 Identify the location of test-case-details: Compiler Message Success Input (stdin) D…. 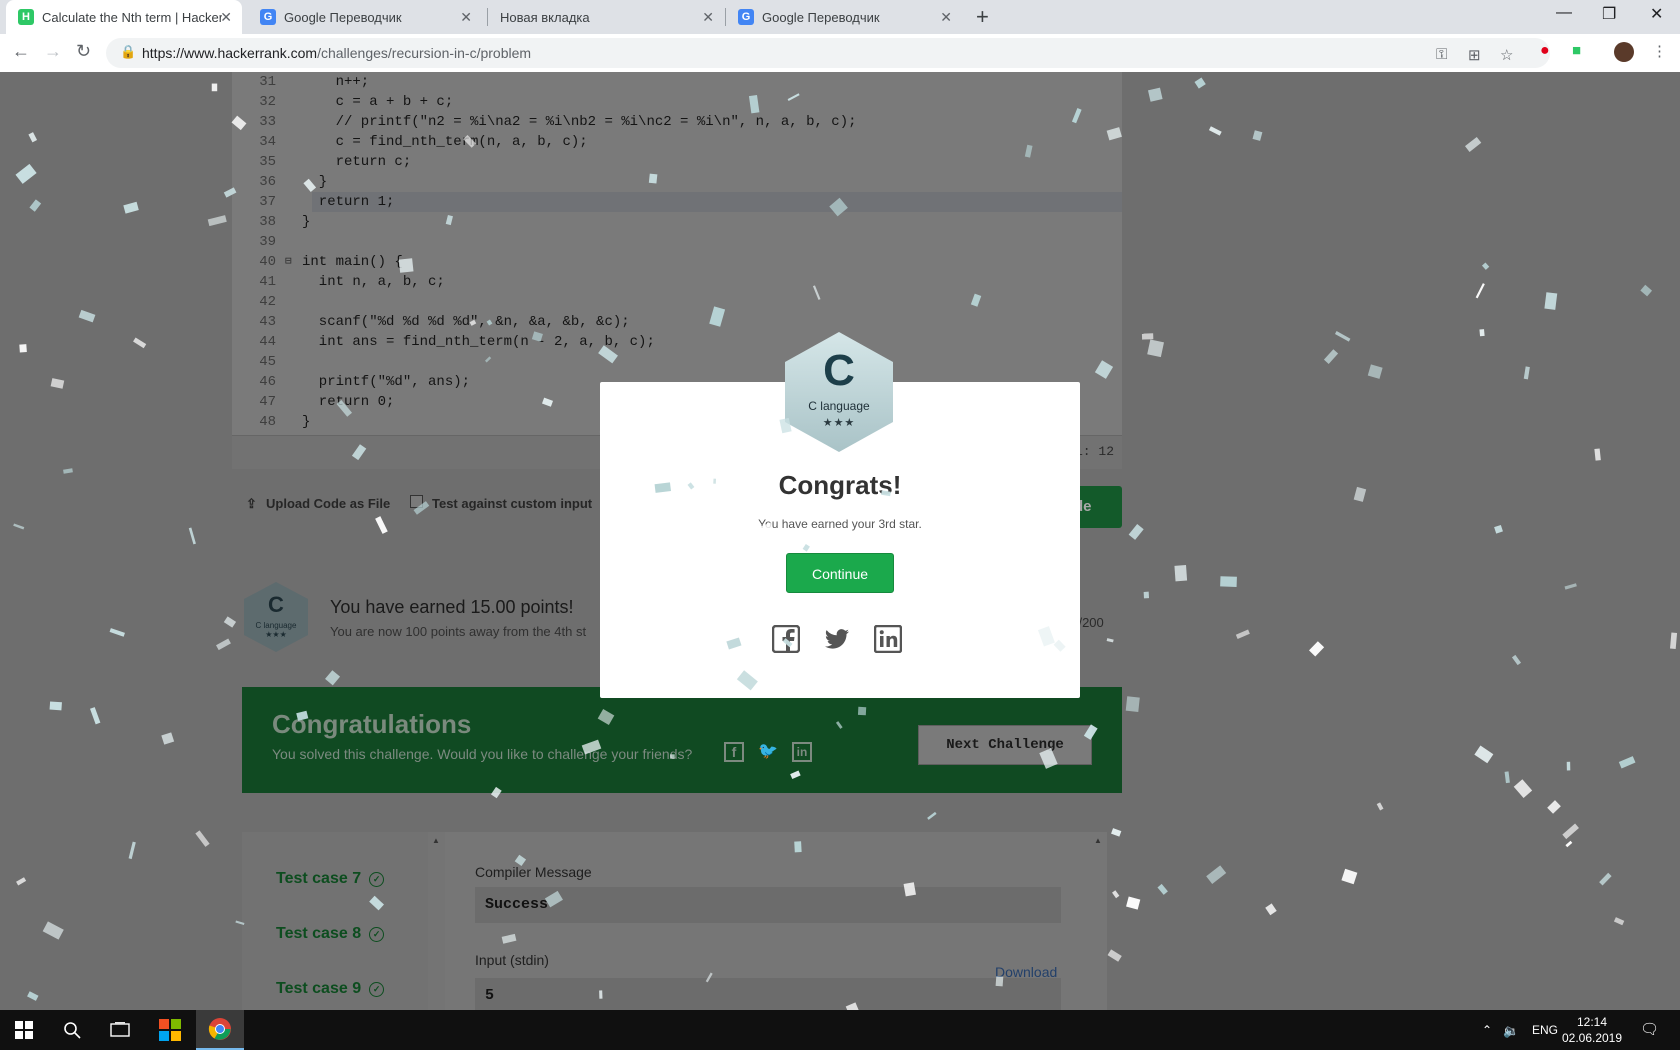
(776, 921).